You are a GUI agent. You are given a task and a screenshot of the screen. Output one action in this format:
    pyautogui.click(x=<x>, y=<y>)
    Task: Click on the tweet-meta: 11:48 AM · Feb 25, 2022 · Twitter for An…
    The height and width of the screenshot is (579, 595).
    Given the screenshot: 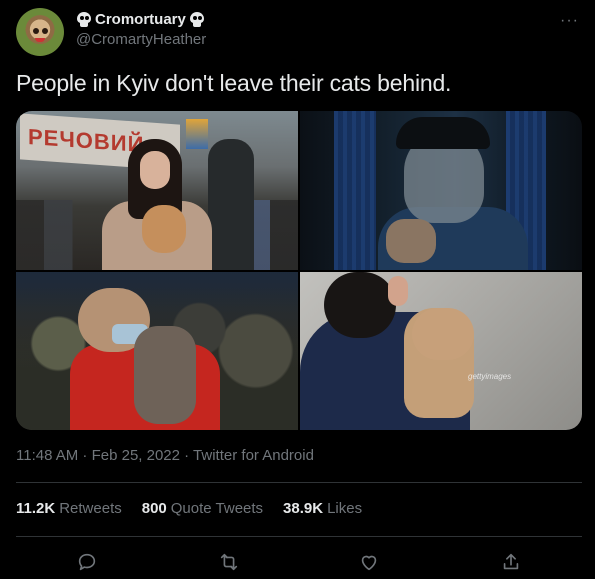 What is the action you would take?
    pyautogui.click(x=165, y=455)
    